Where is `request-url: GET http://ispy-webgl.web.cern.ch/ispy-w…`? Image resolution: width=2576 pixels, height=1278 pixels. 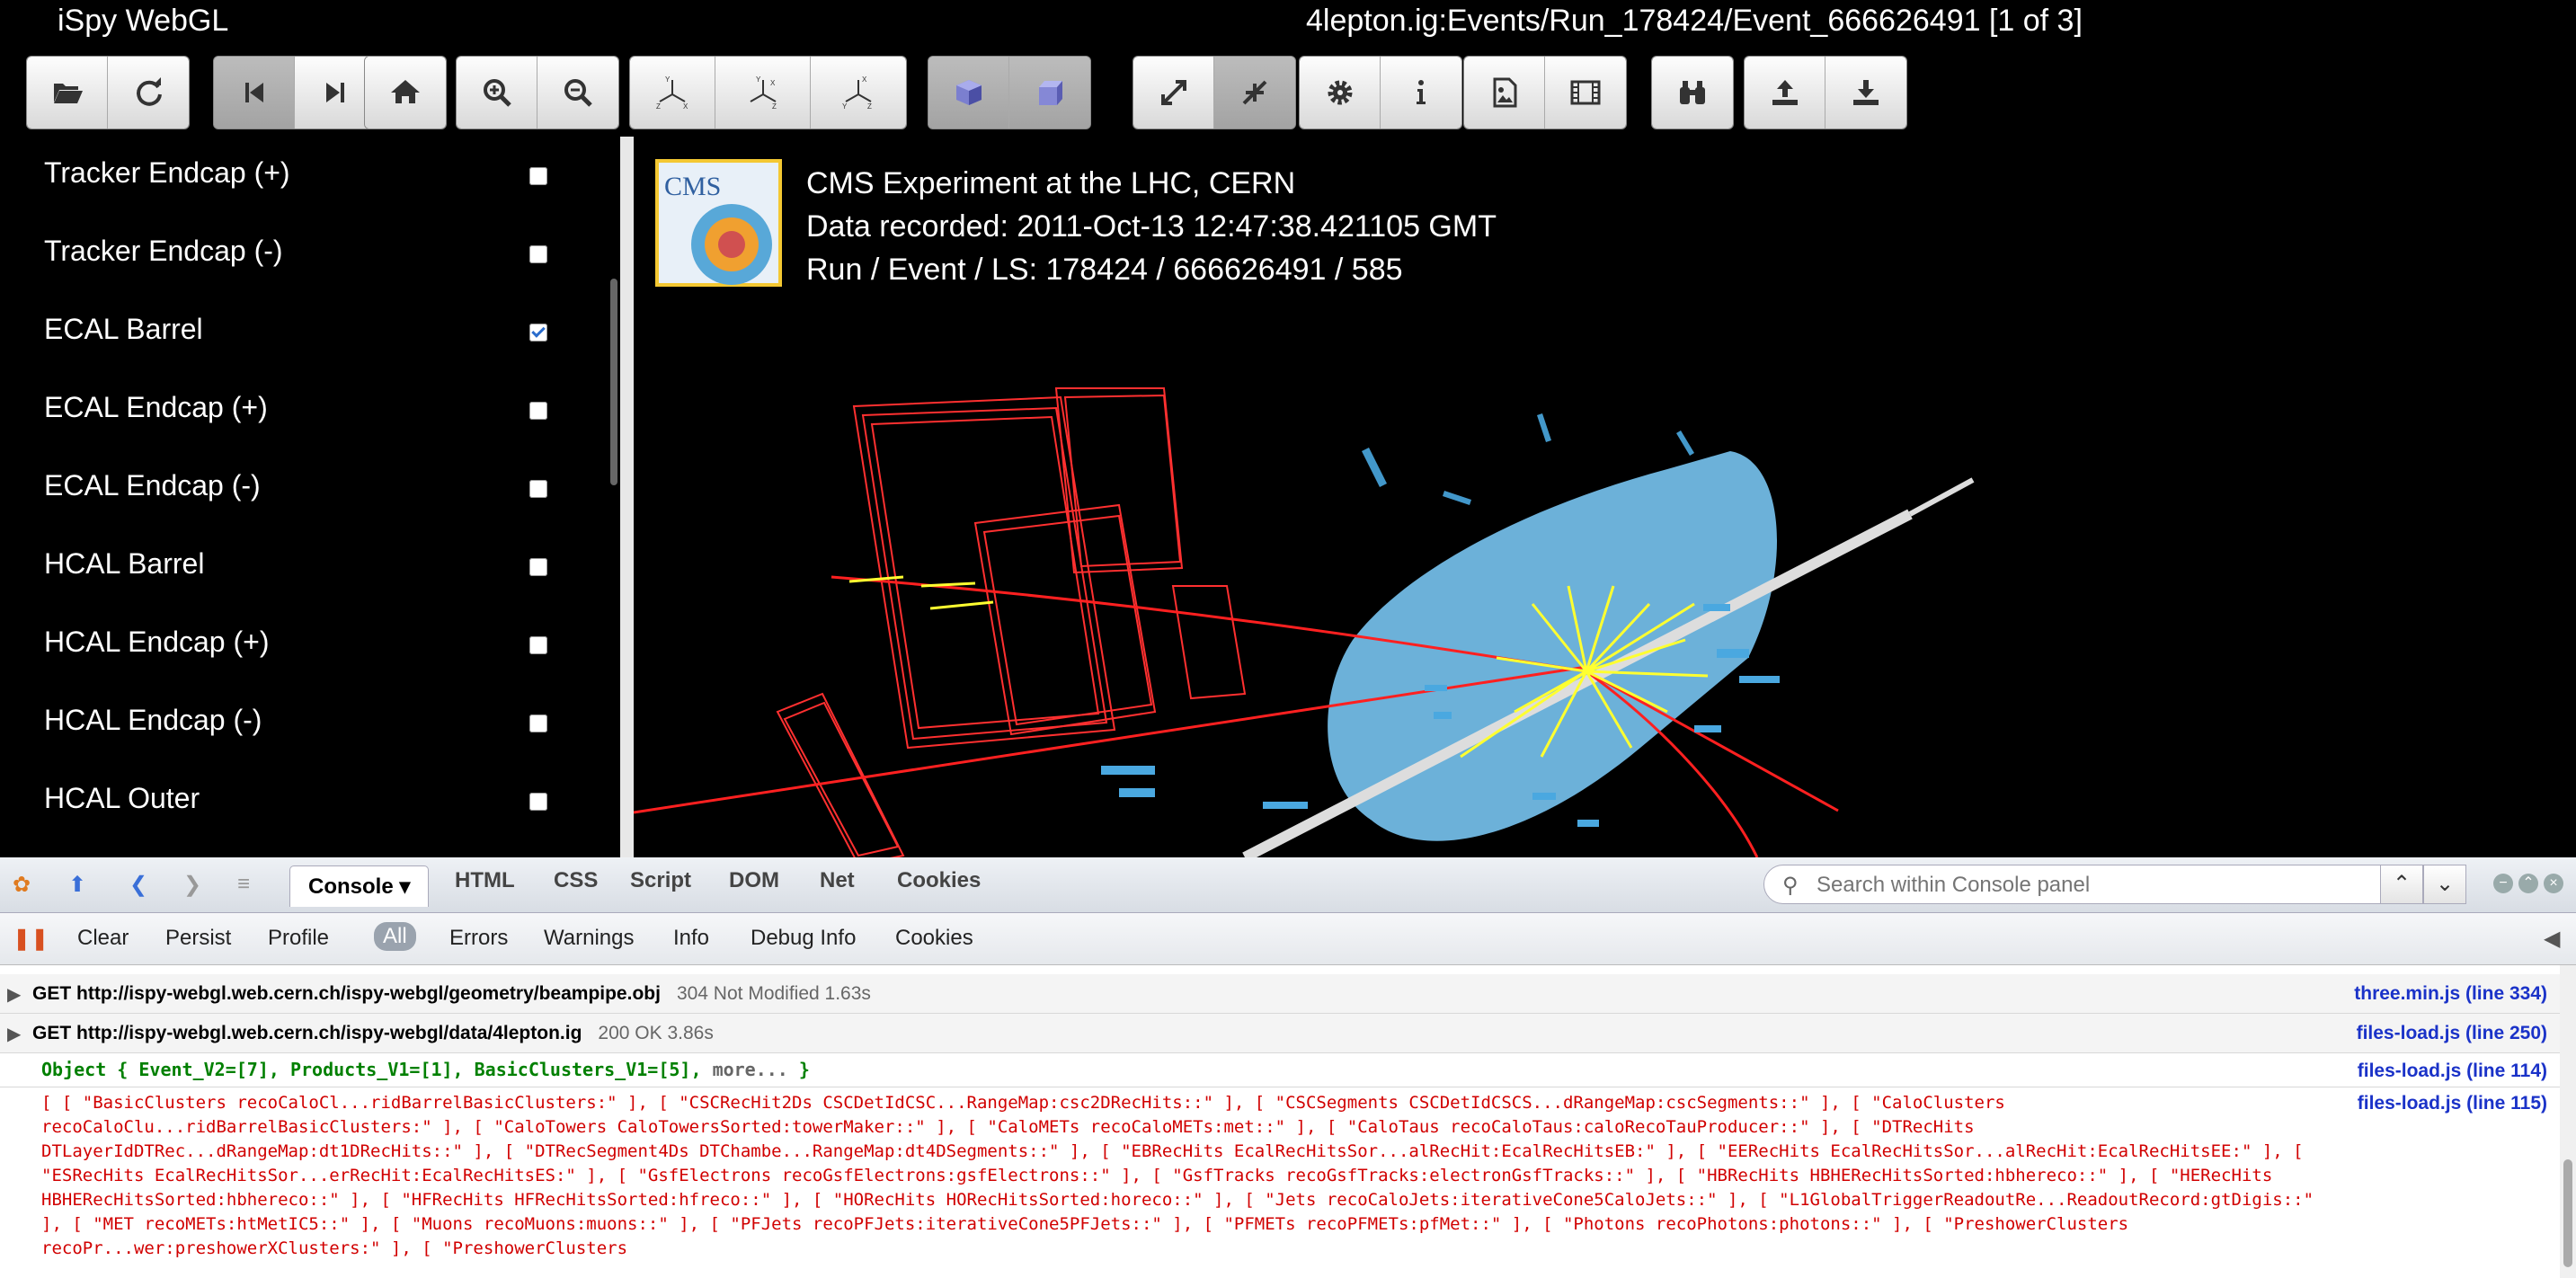
request-url: GET http://ispy-webgl.web.cern.ch/ispy-w… is located at coordinates (307, 1033).